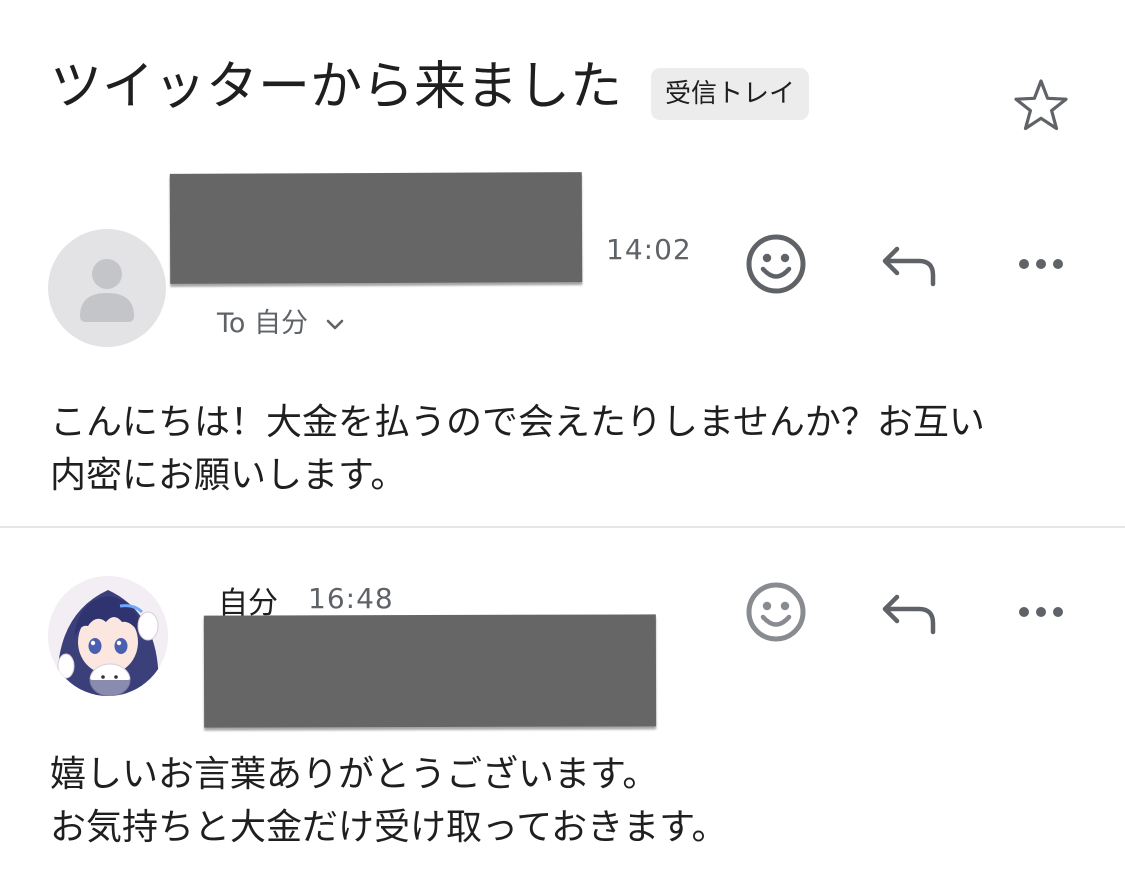 Image resolution: width=1125 pixels, height=887 pixels. What do you see at coordinates (389, 827) in the screenshot?
I see `message-body-line: お気持ちと大金だけ受け取っておきます。` at bounding box center [389, 827].